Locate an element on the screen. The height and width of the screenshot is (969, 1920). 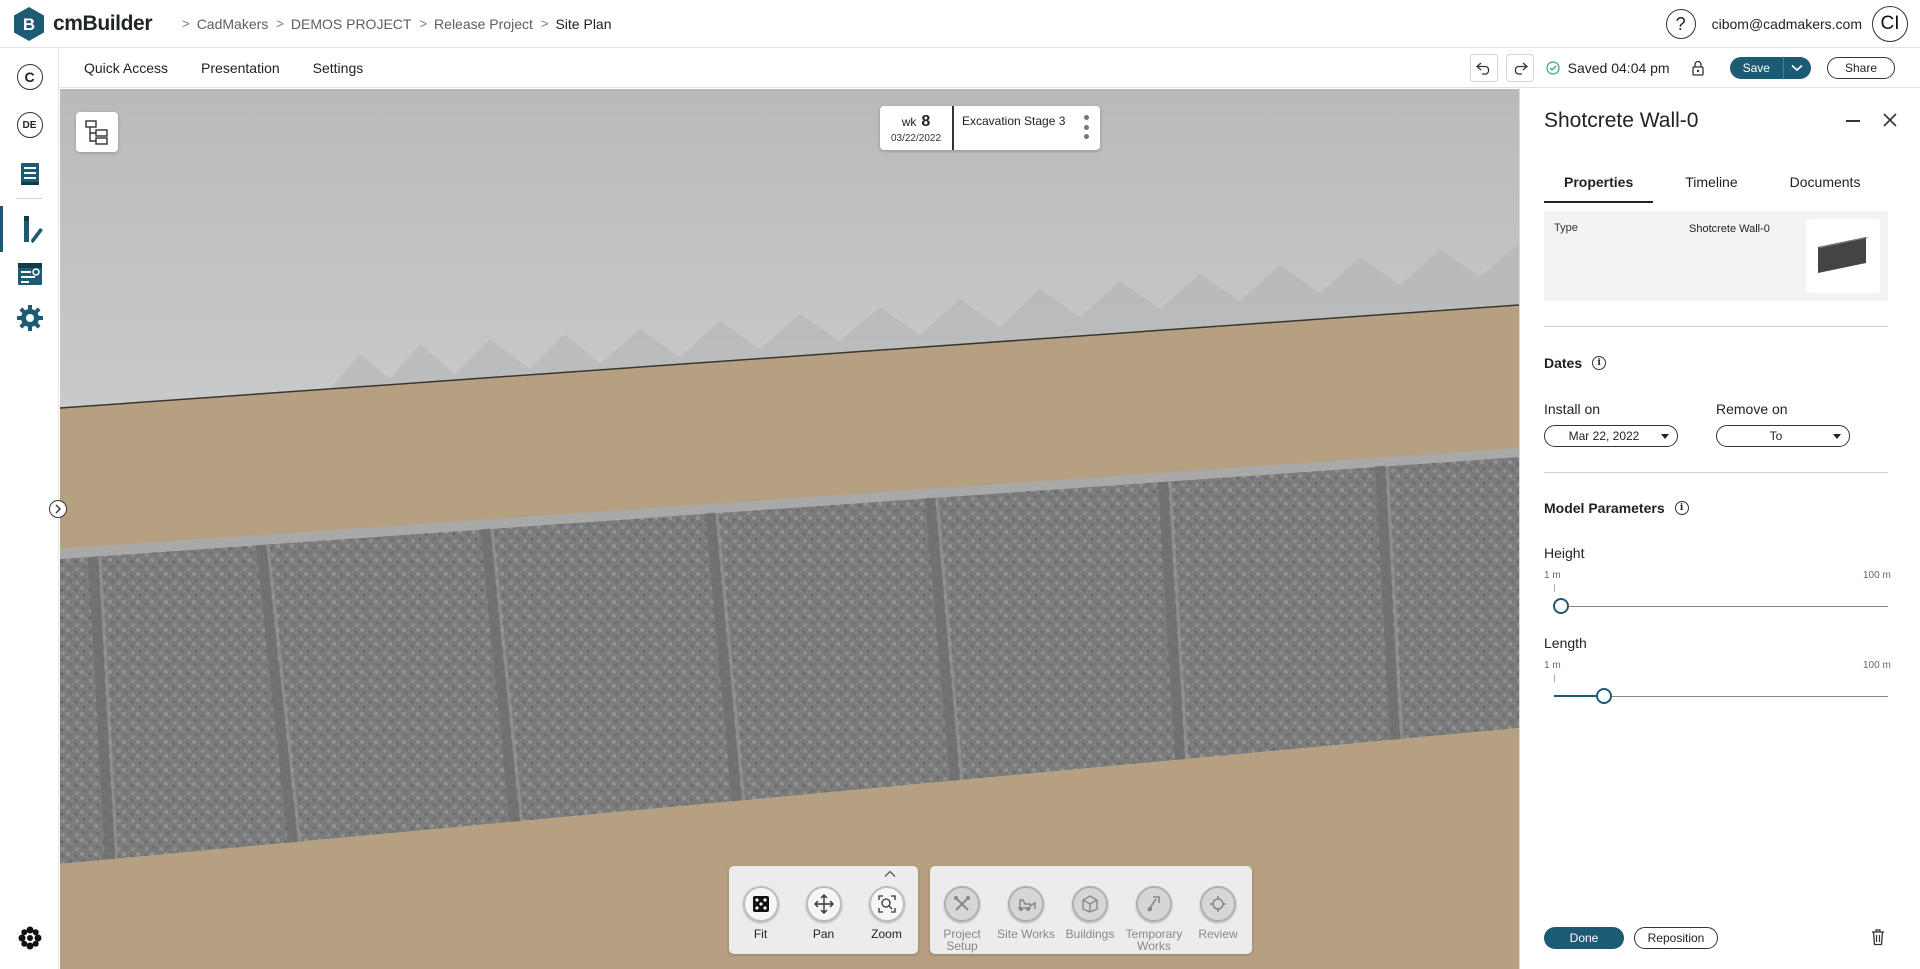
expand-sidebar-button is located at coordinates (58, 509).